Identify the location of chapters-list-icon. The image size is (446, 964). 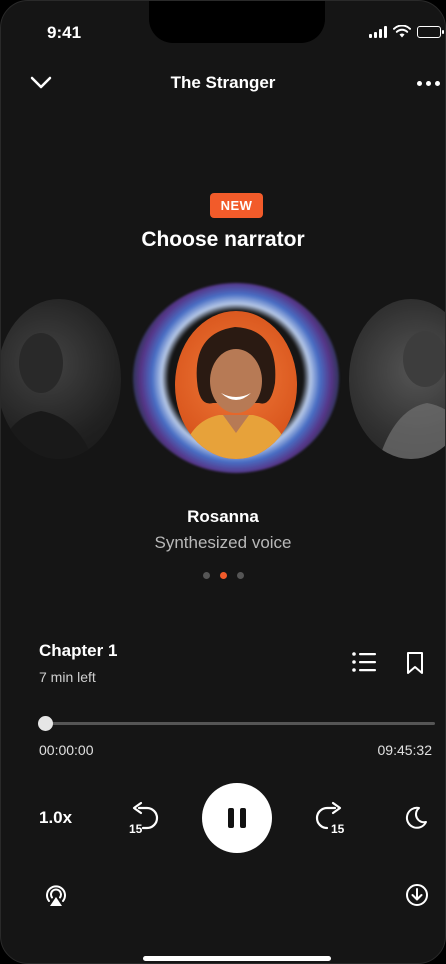
(364, 662).